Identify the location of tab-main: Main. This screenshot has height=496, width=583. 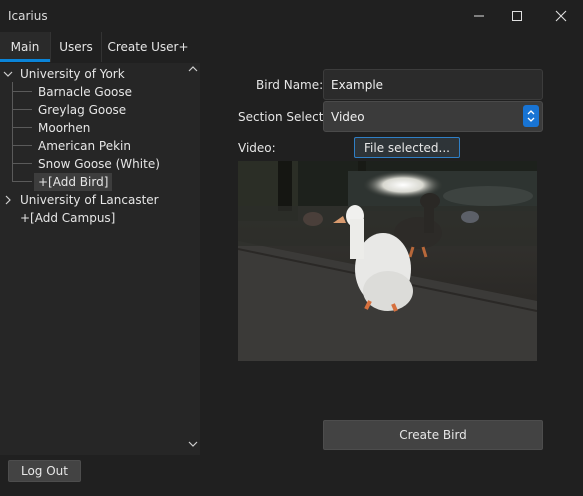
(25, 47).